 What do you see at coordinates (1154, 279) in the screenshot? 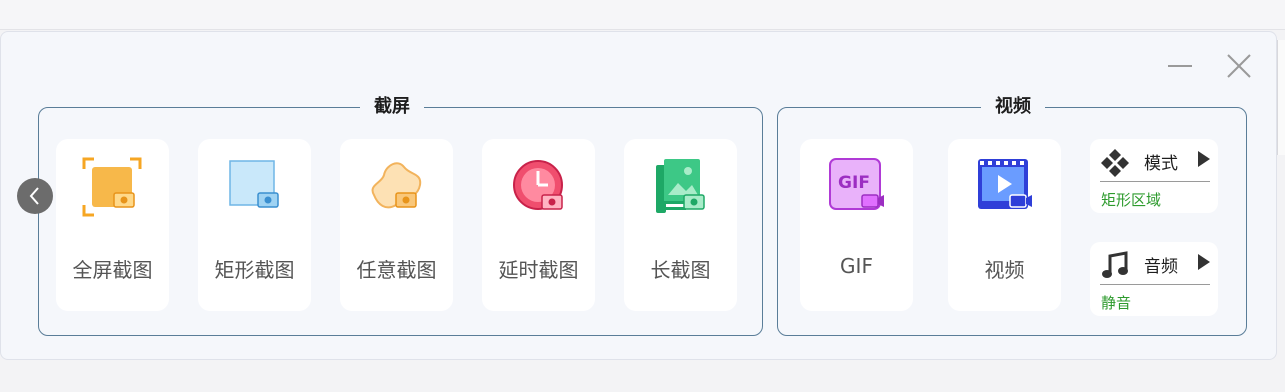
I see `audio-option: 音频 静音` at bounding box center [1154, 279].